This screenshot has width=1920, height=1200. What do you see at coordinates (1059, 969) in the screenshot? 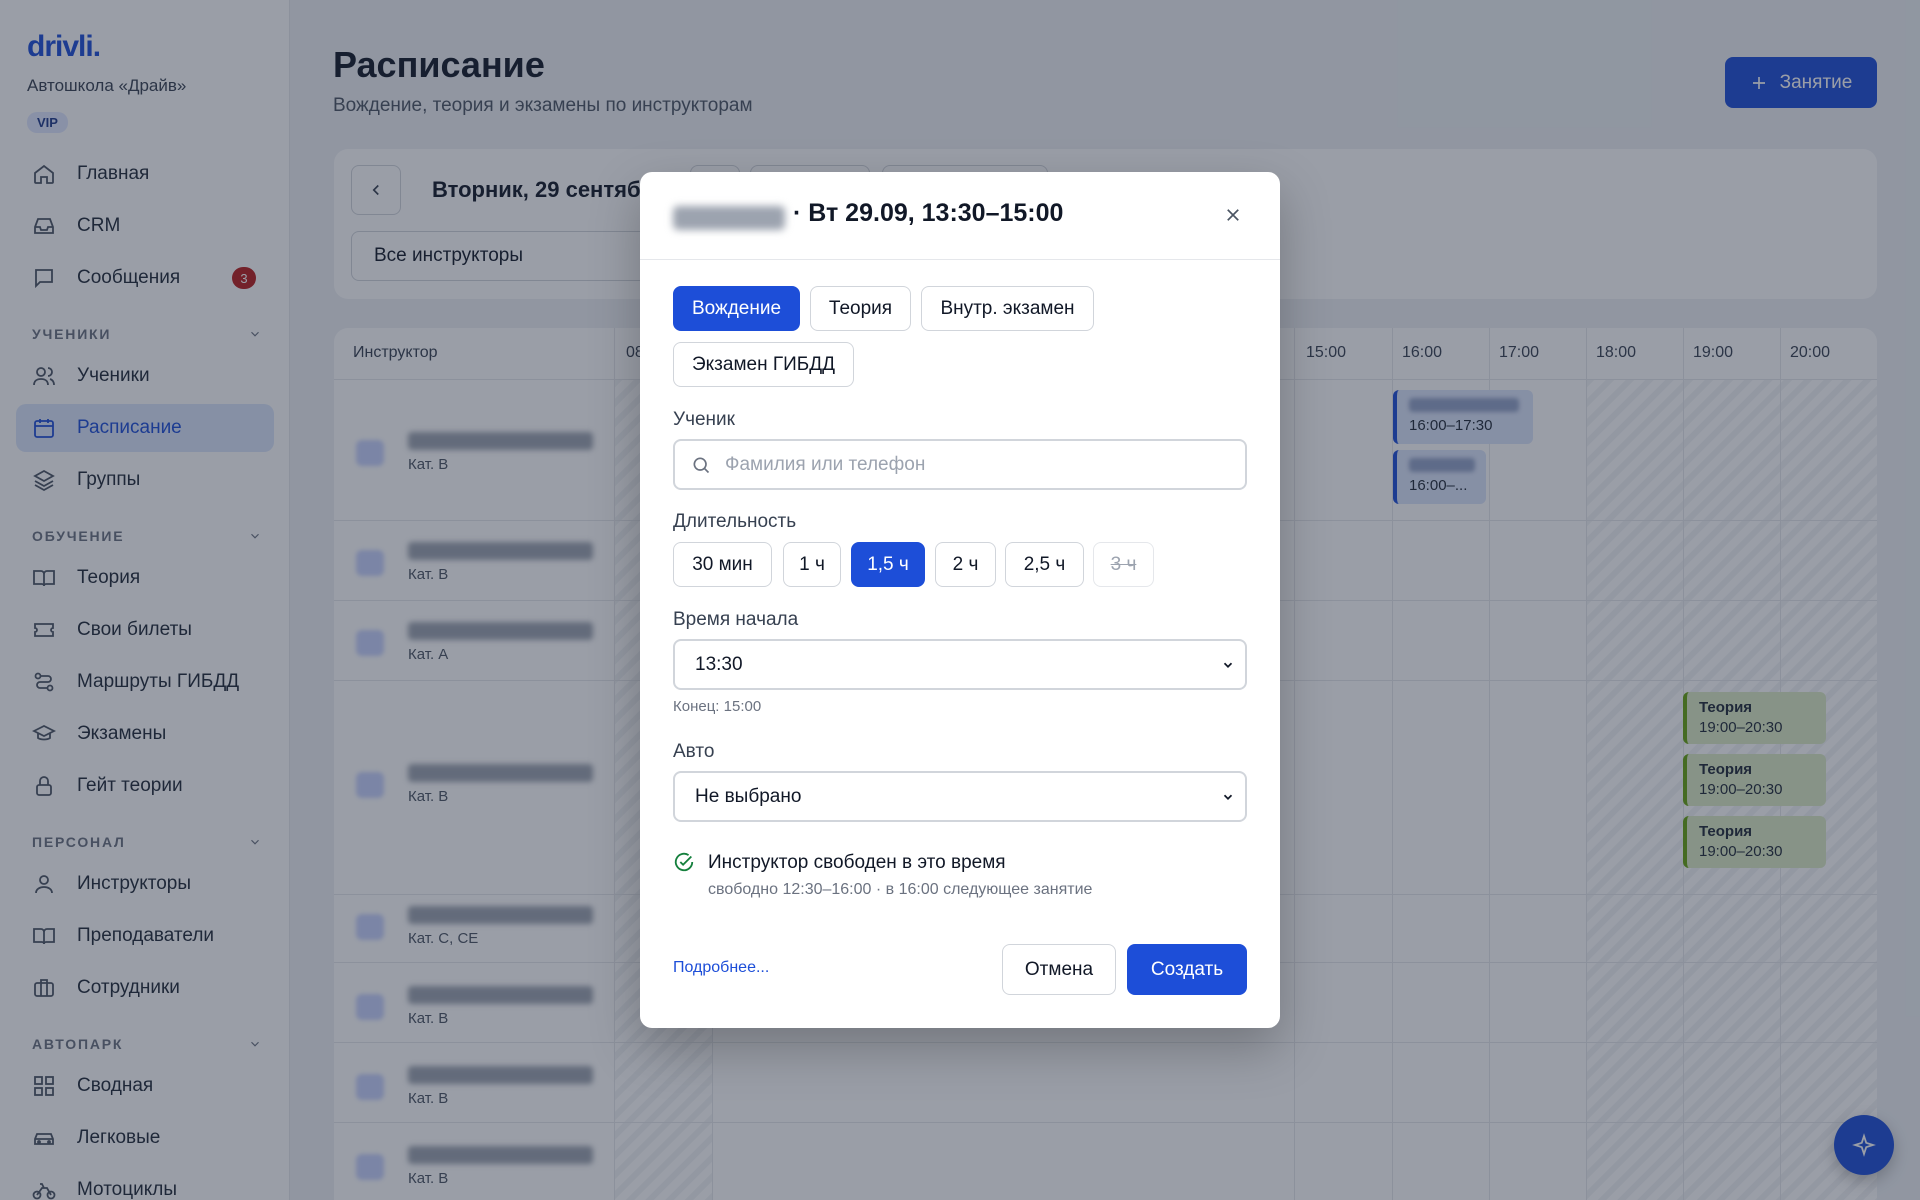
I see `cancel-button: Отмена` at bounding box center [1059, 969].